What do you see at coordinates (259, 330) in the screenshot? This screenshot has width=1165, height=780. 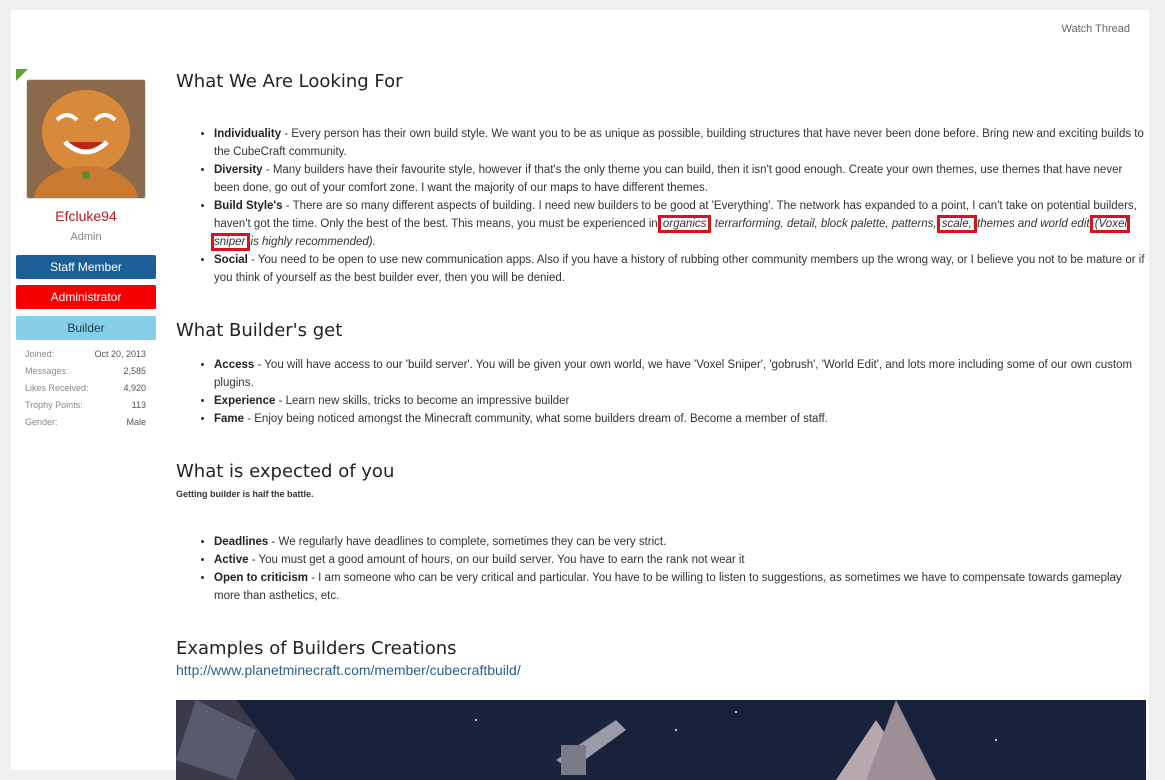 I see `heading-builders-get: What Builder's get` at bounding box center [259, 330].